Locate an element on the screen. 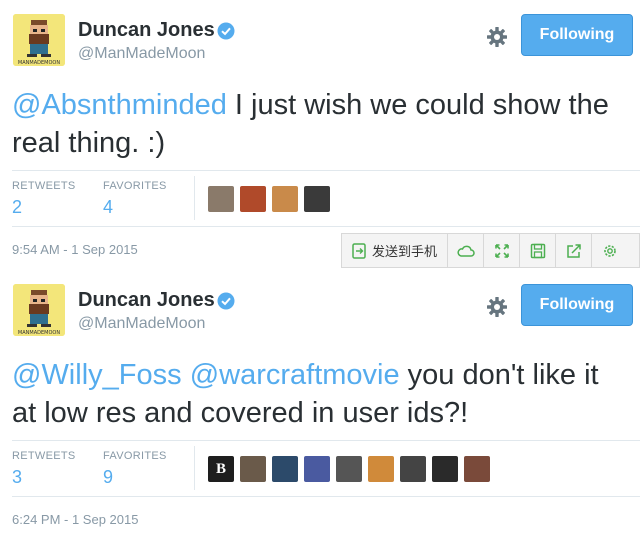 This screenshot has width=640, height=540. cloud-icon is located at coordinates (465, 251).